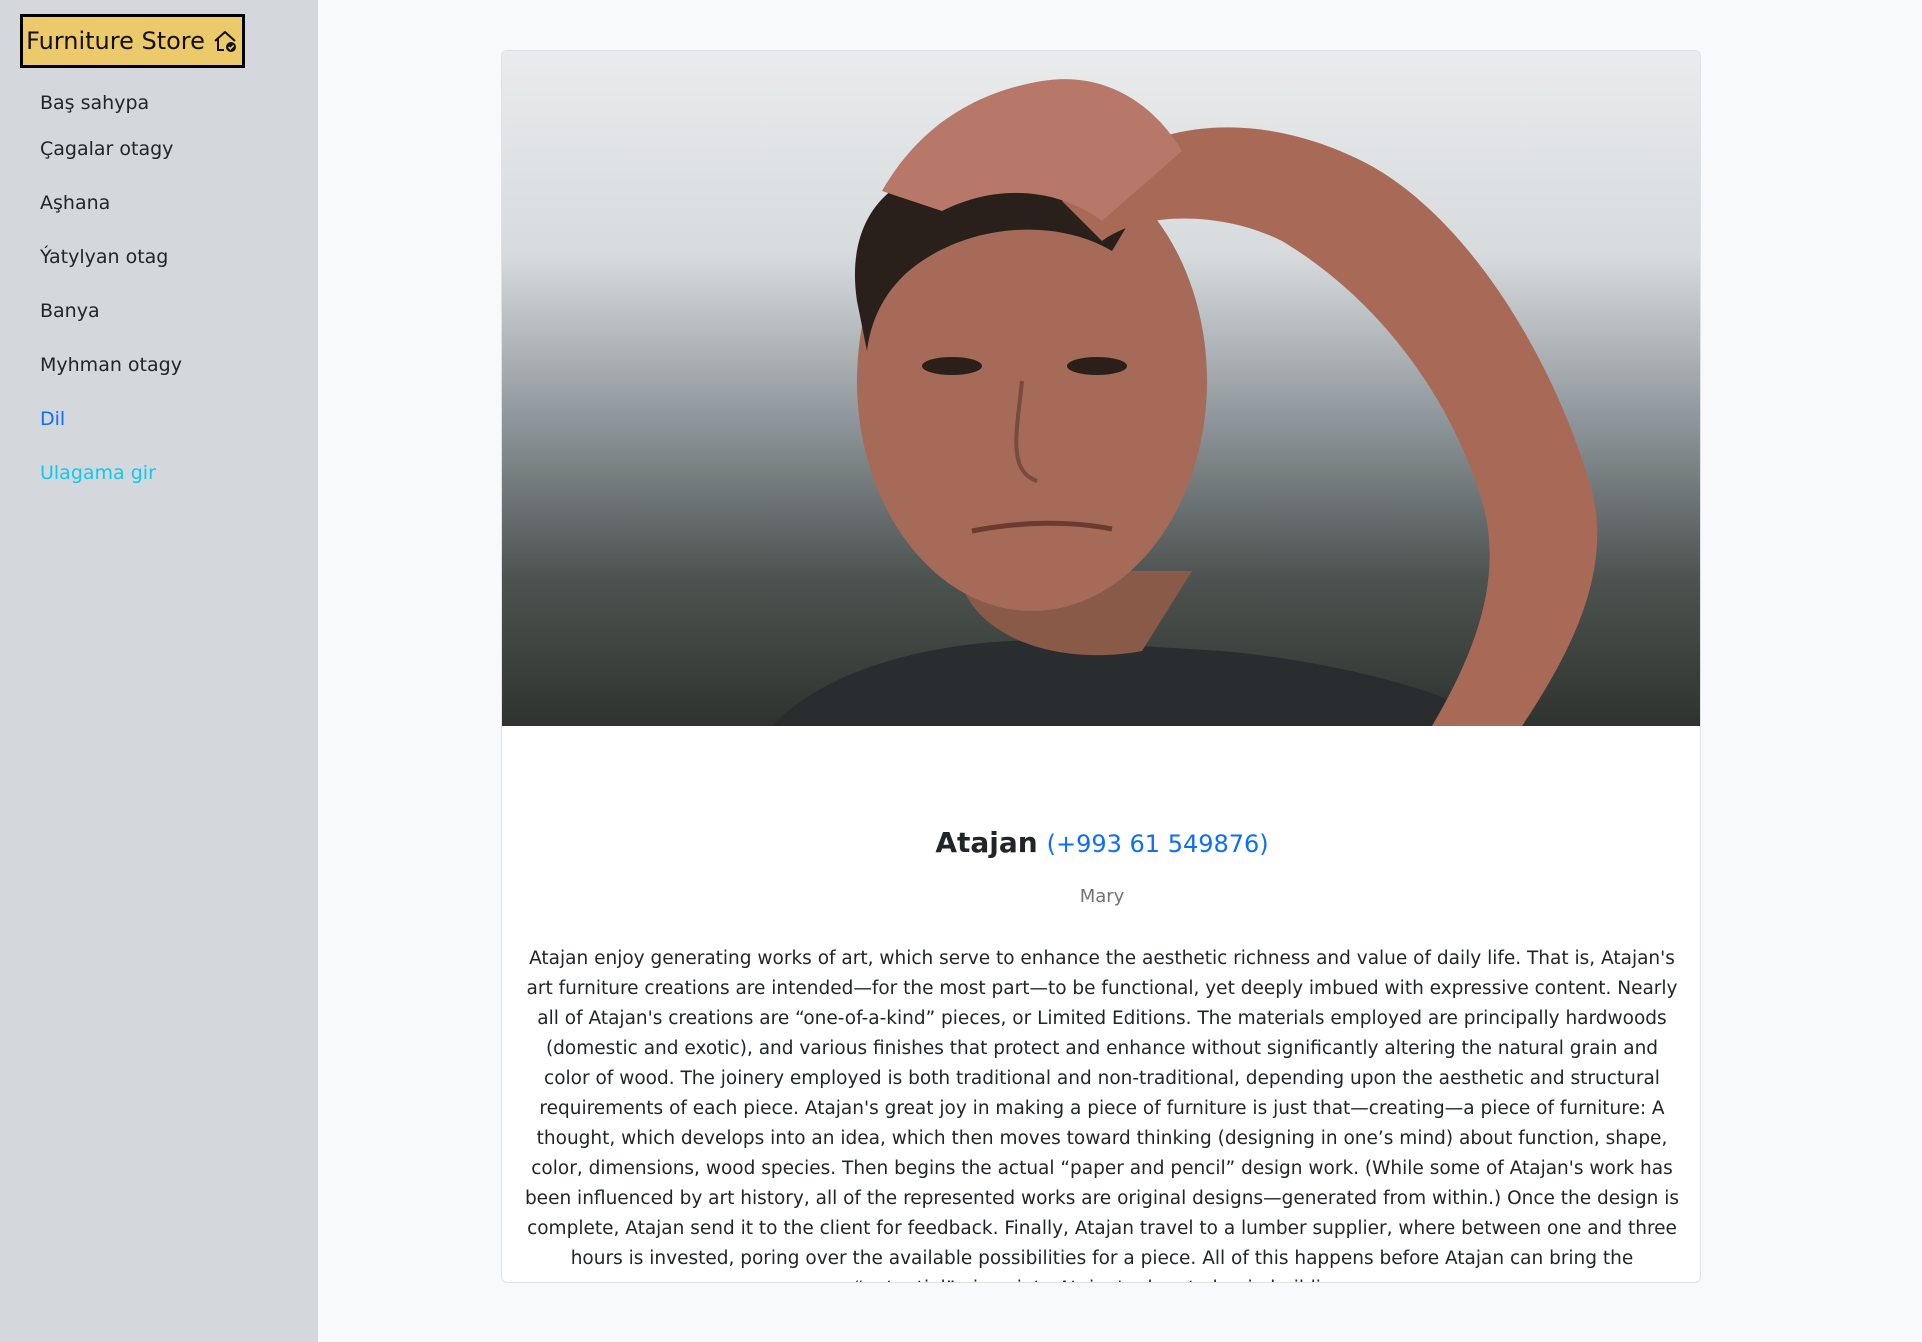 The height and width of the screenshot is (1342, 1922). What do you see at coordinates (115, 41) in the screenshot?
I see `brand-label: Furniture Store` at bounding box center [115, 41].